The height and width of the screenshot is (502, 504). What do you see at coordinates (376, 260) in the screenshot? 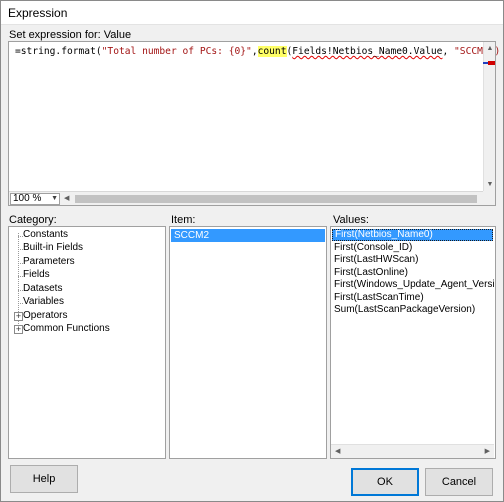
I see `list-item-first-lasthwscan: First(LastHWScan)` at bounding box center [376, 260].